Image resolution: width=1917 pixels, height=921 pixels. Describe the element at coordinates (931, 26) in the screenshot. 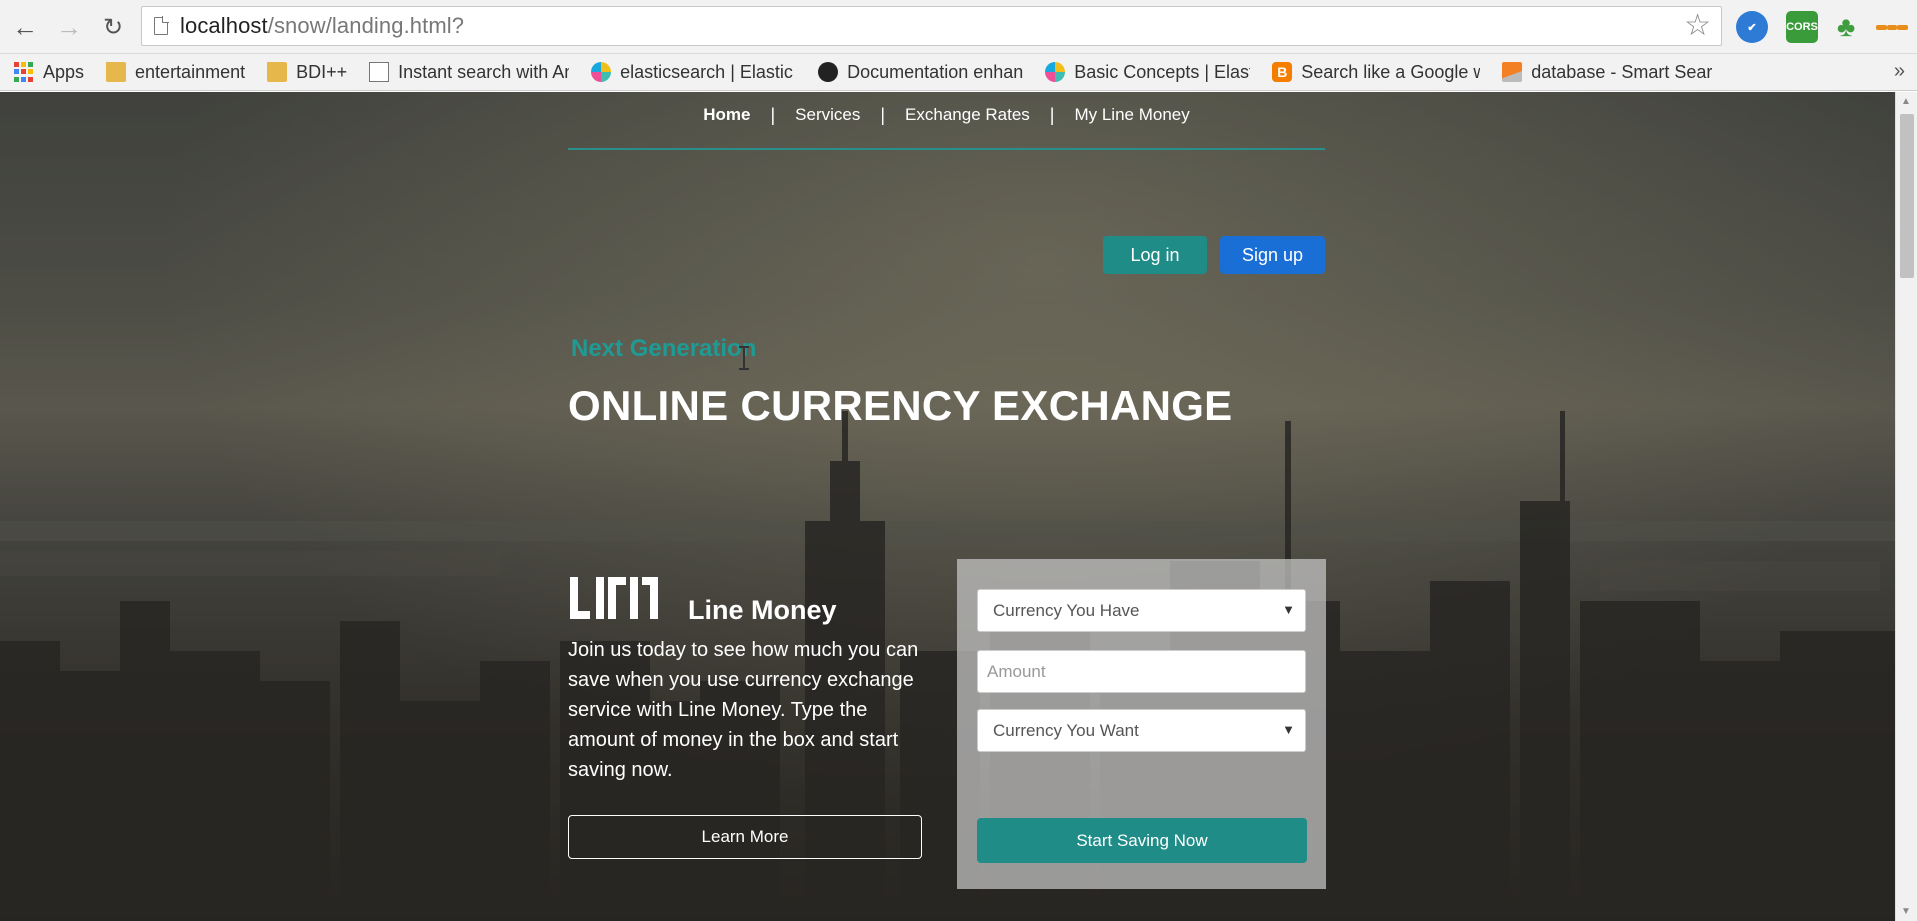

I see `address-bar: localhost/snow/landing.html? ☆` at that location.